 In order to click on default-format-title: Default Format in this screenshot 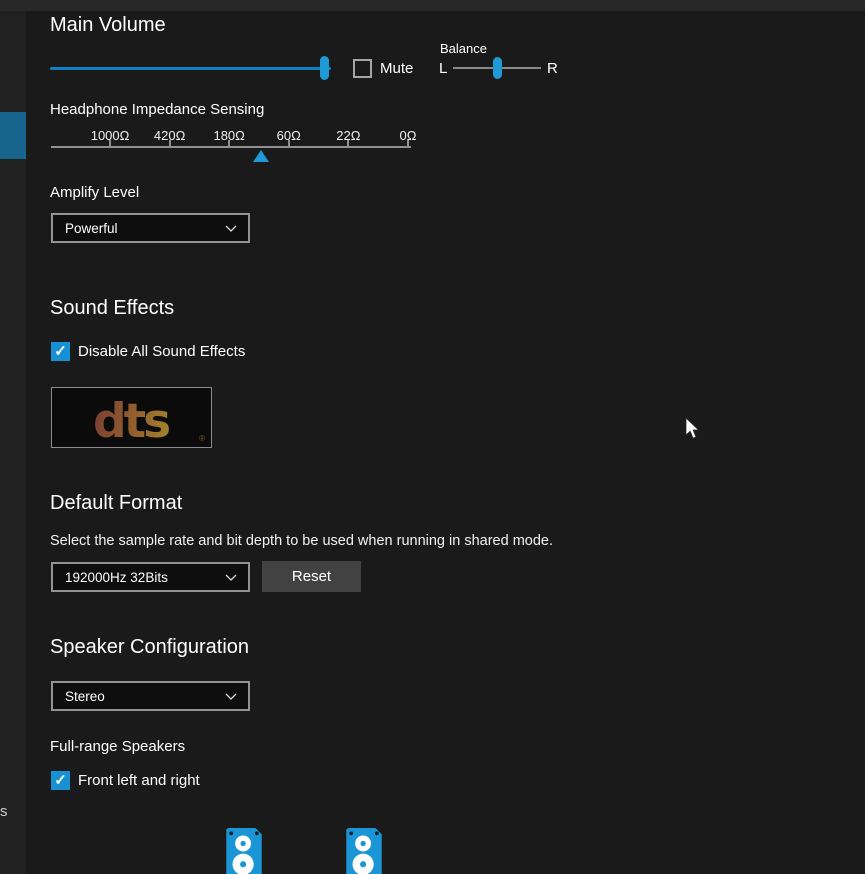, I will do `click(116, 503)`.